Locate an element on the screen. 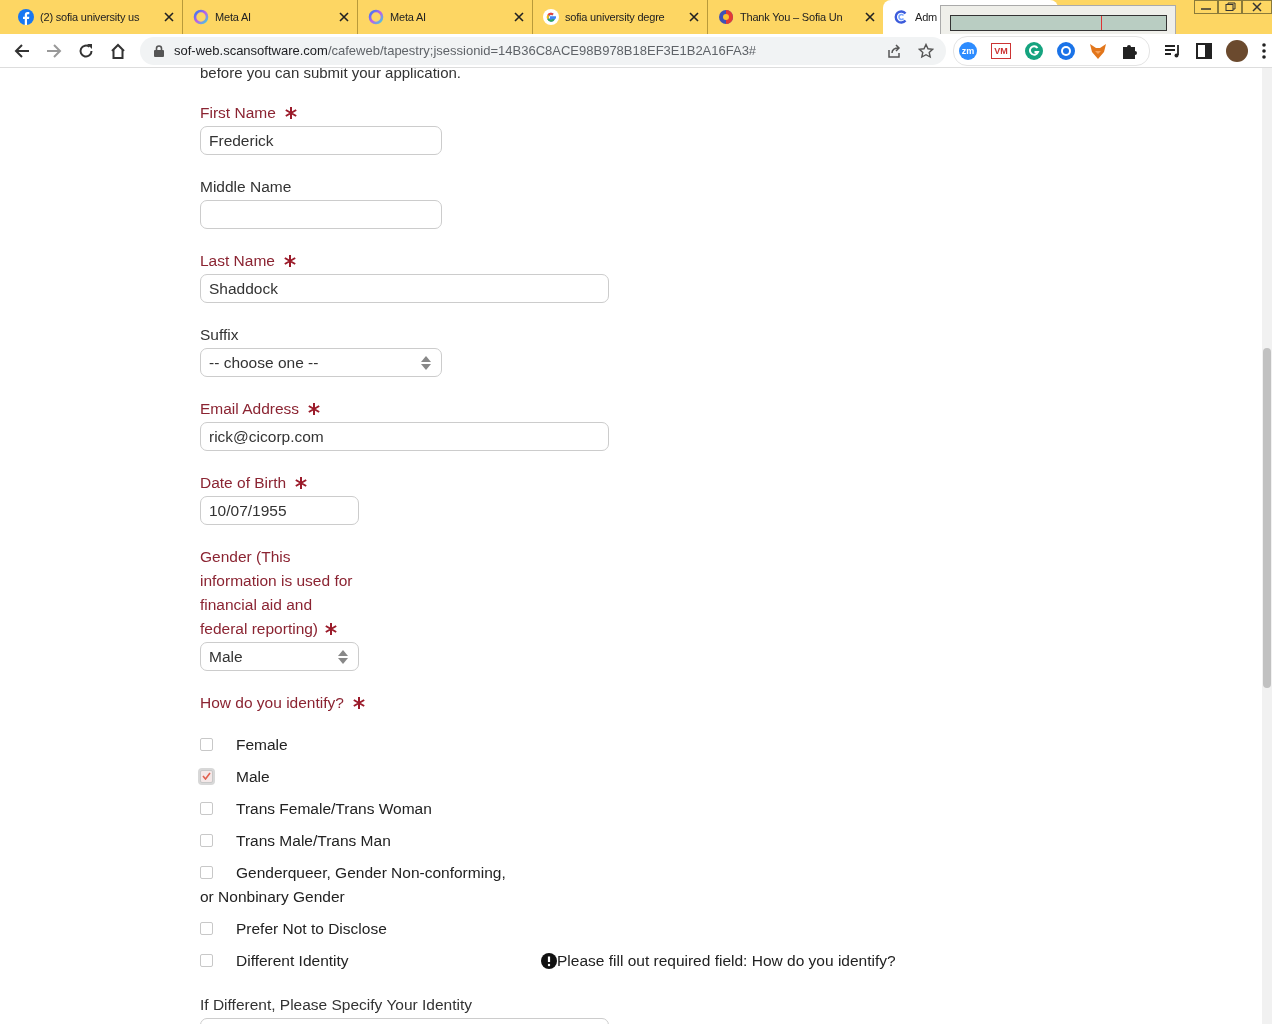 This screenshot has width=1272, height=1024. google-icon is located at coordinates (551, 17).